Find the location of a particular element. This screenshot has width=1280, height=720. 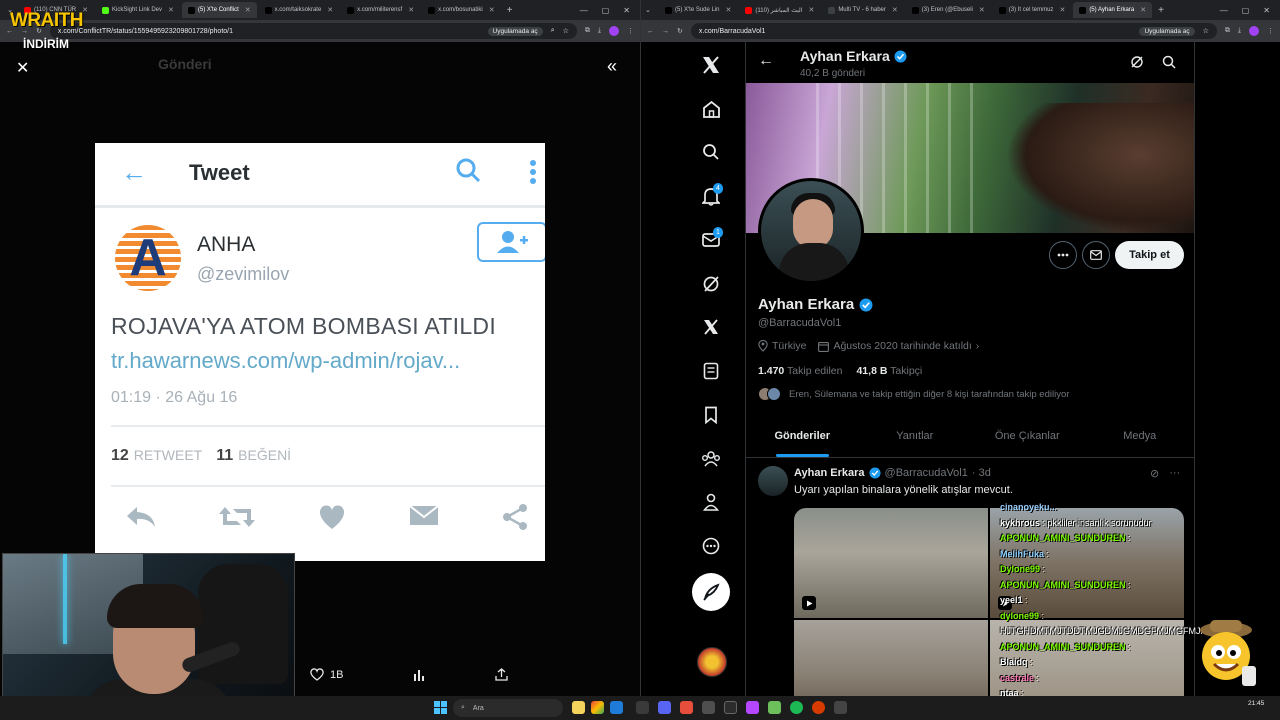

new-tab-button-right: + is located at coordinates (1161, 10).